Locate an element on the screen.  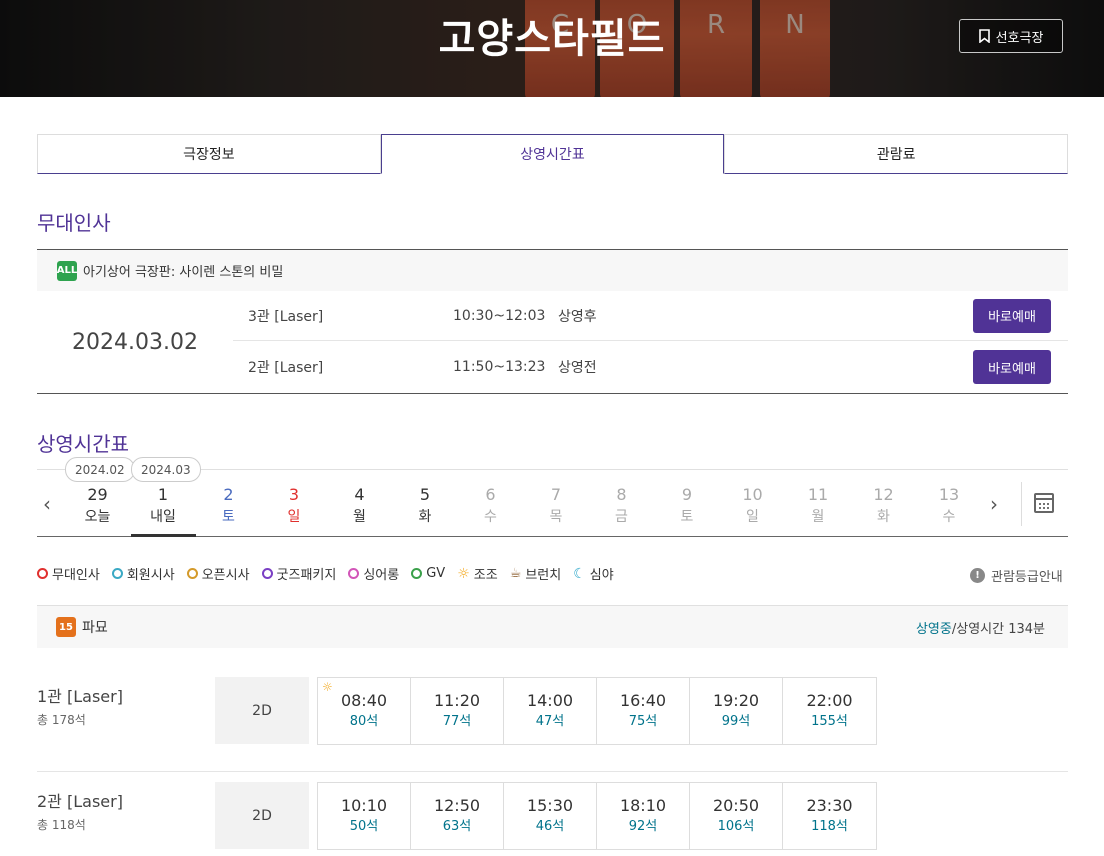
legend-label: 심야 is located at coordinates (601, 575).